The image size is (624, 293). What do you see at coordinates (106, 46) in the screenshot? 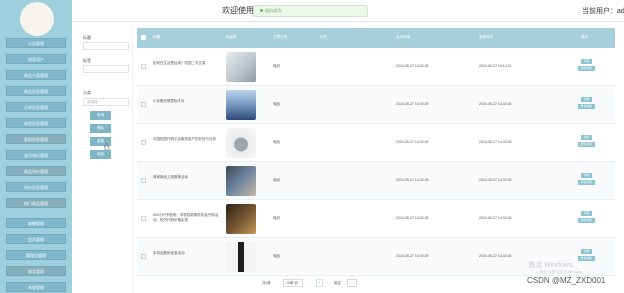
I see `title-input` at bounding box center [106, 46].